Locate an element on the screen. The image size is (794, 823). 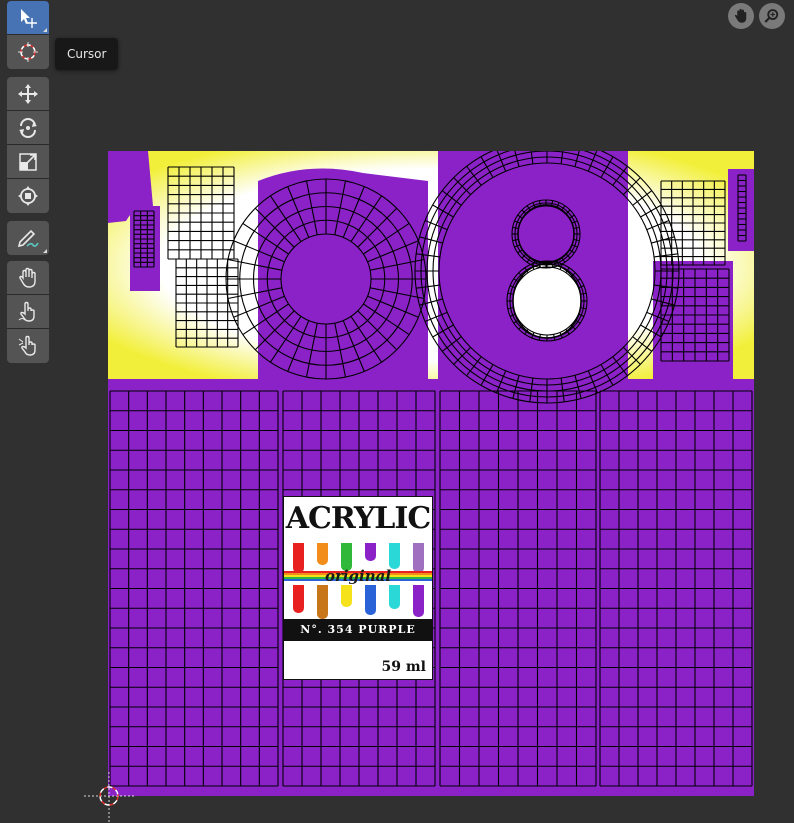
hand-icon is located at coordinates (740, 15).